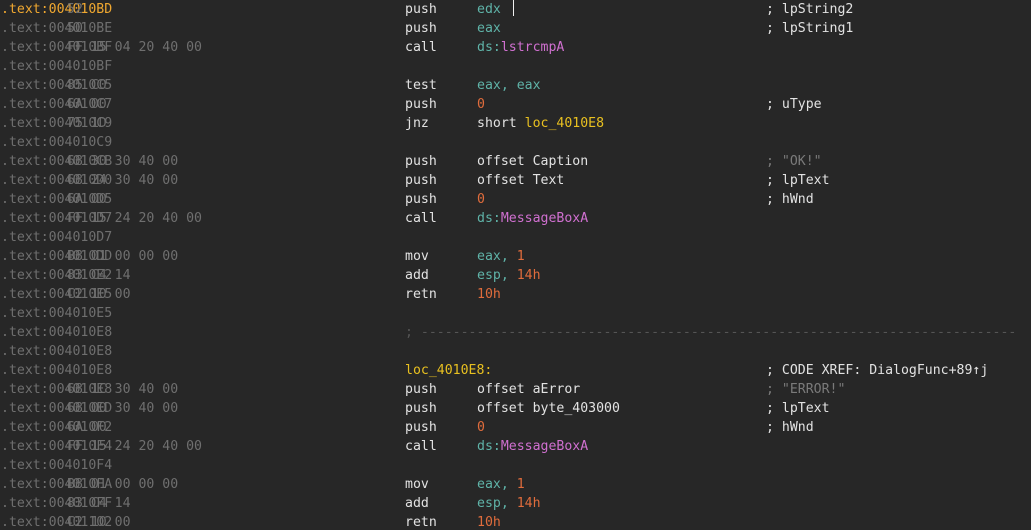 The height and width of the screenshot is (530, 1031). Describe the element at coordinates (515, 465) in the screenshot. I see `disasm-line: .text:004010F4` at that location.